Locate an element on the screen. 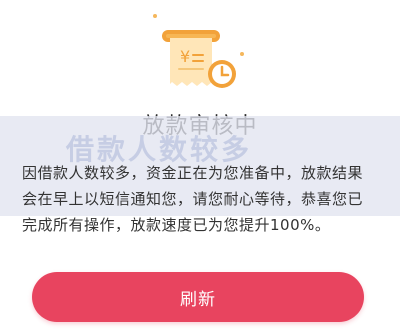 The image size is (400, 334). status-title: 放款审核中 is located at coordinates (200, 126).